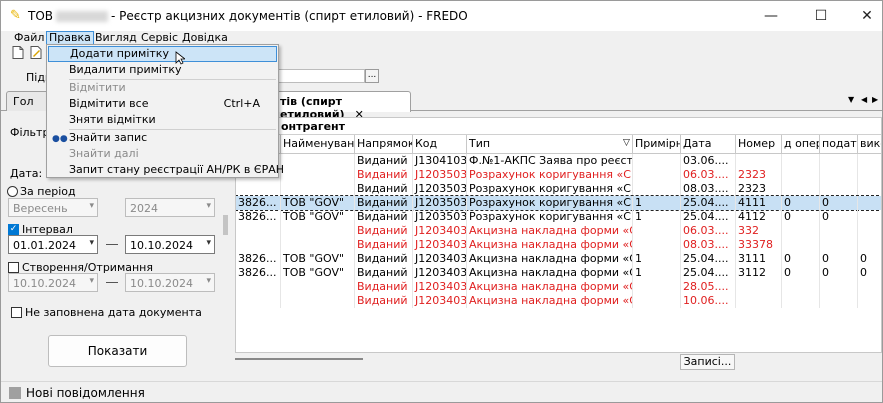  I want to click on show-button: Показати, so click(117, 351).